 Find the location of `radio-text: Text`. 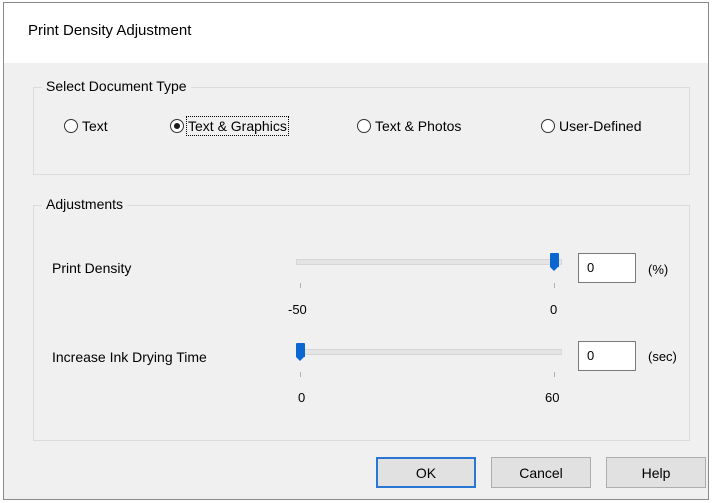

radio-text: Text is located at coordinates (86, 126).